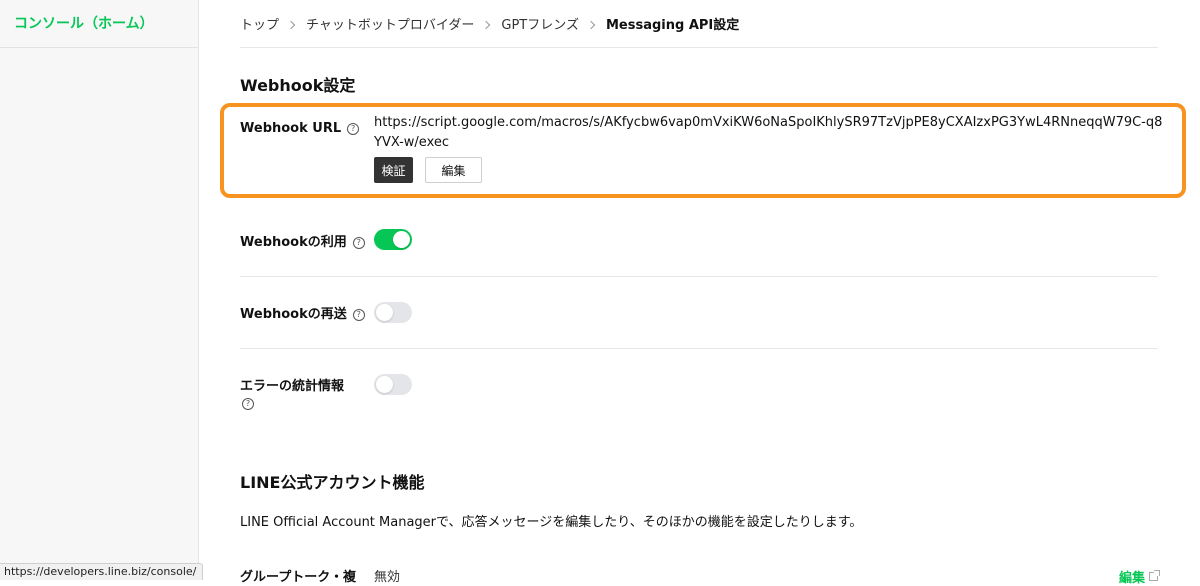 The image size is (1200, 586). What do you see at coordinates (101, 571) in the screenshot?
I see `browser-status-bar: https://developers.line.biz/console/` at bounding box center [101, 571].